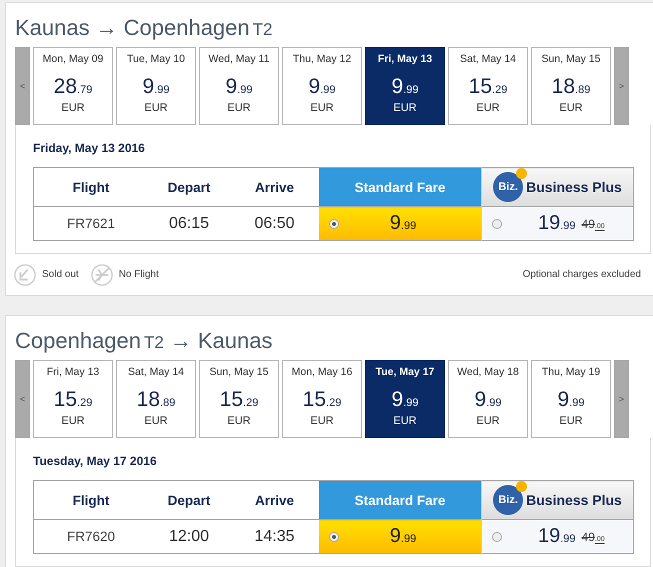 The height and width of the screenshot is (567, 653). What do you see at coordinates (89, 148) in the screenshot?
I see `date-heading: Friday, May 13 2016` at bounding box center [89, 148].